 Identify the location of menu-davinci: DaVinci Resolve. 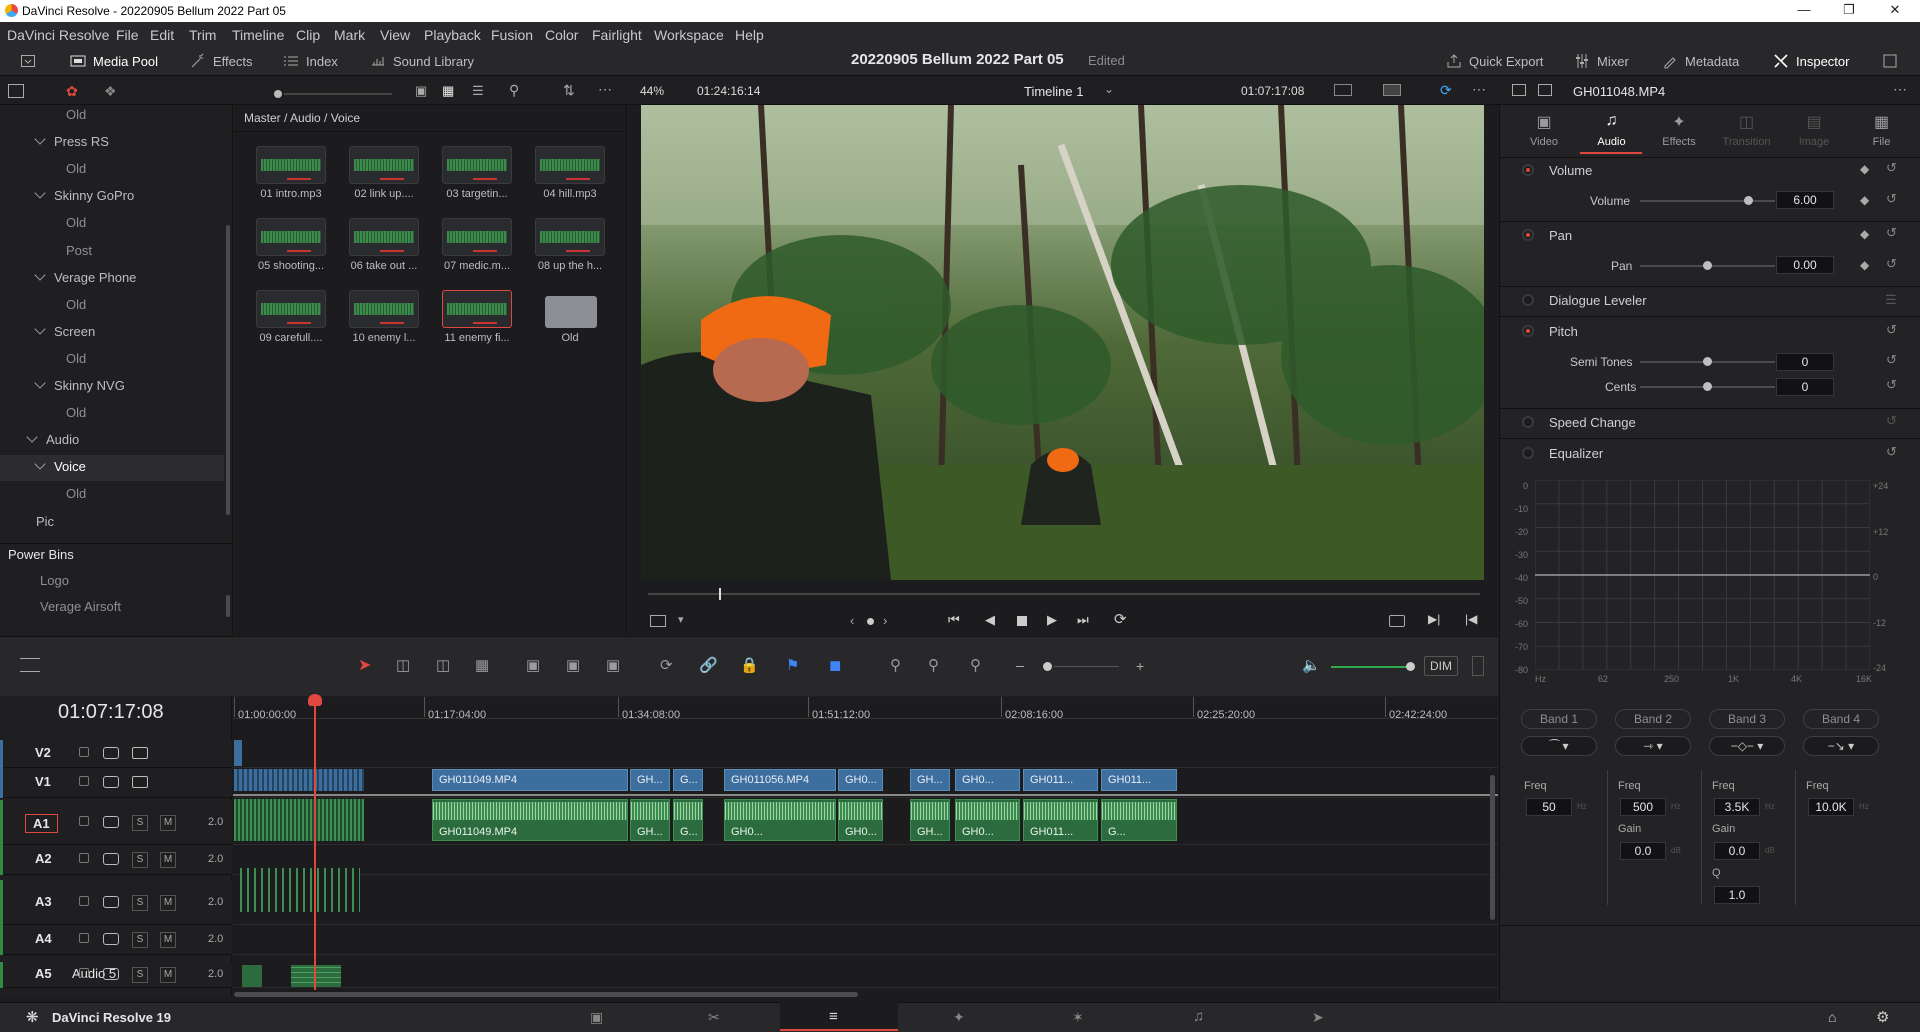
(58, 35).